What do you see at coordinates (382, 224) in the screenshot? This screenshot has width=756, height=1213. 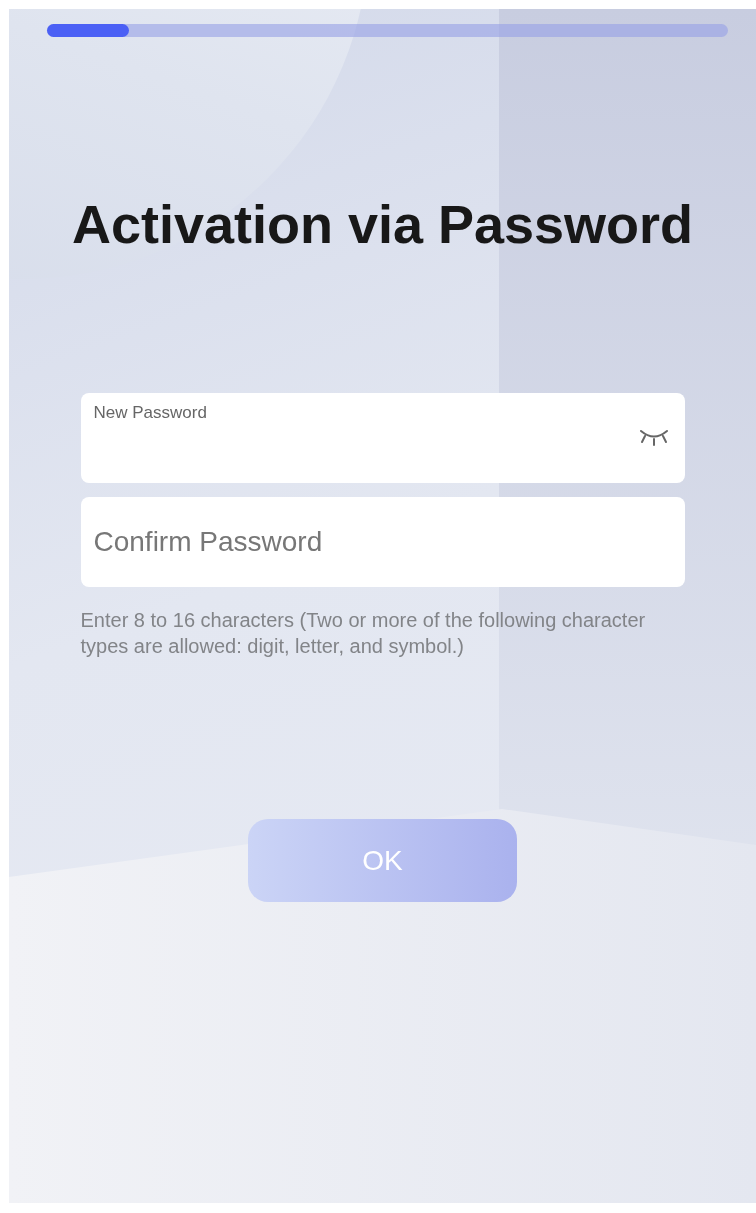 I see `page-title: Activation via Password` at bounding box center [382, 224].